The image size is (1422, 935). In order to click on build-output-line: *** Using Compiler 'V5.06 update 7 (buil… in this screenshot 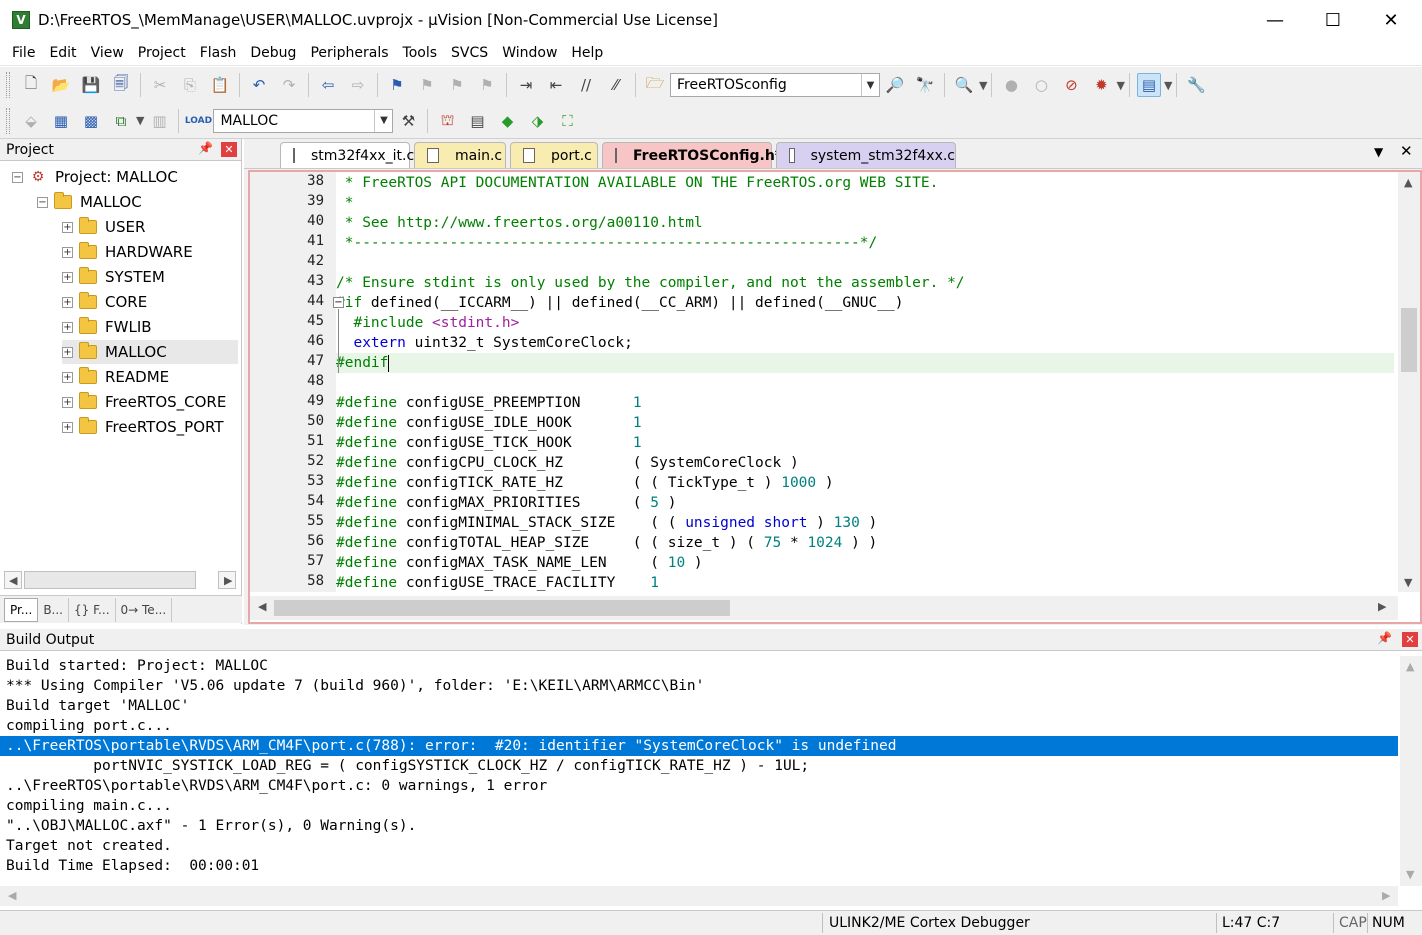, I will do `click(699, 686)`.